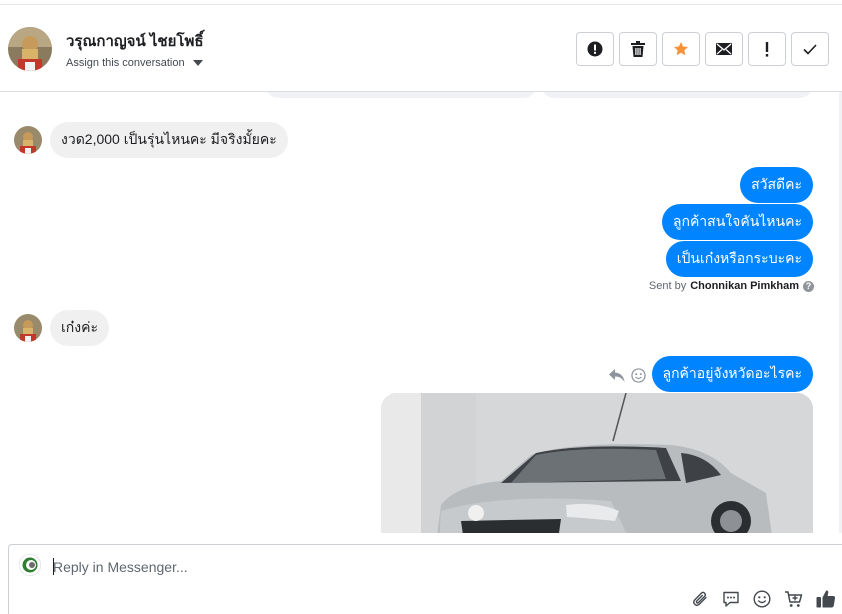 Image resolution: width=842 pixels, height=614 pixels. I want to click on contact-avatar, so click(30, 49).